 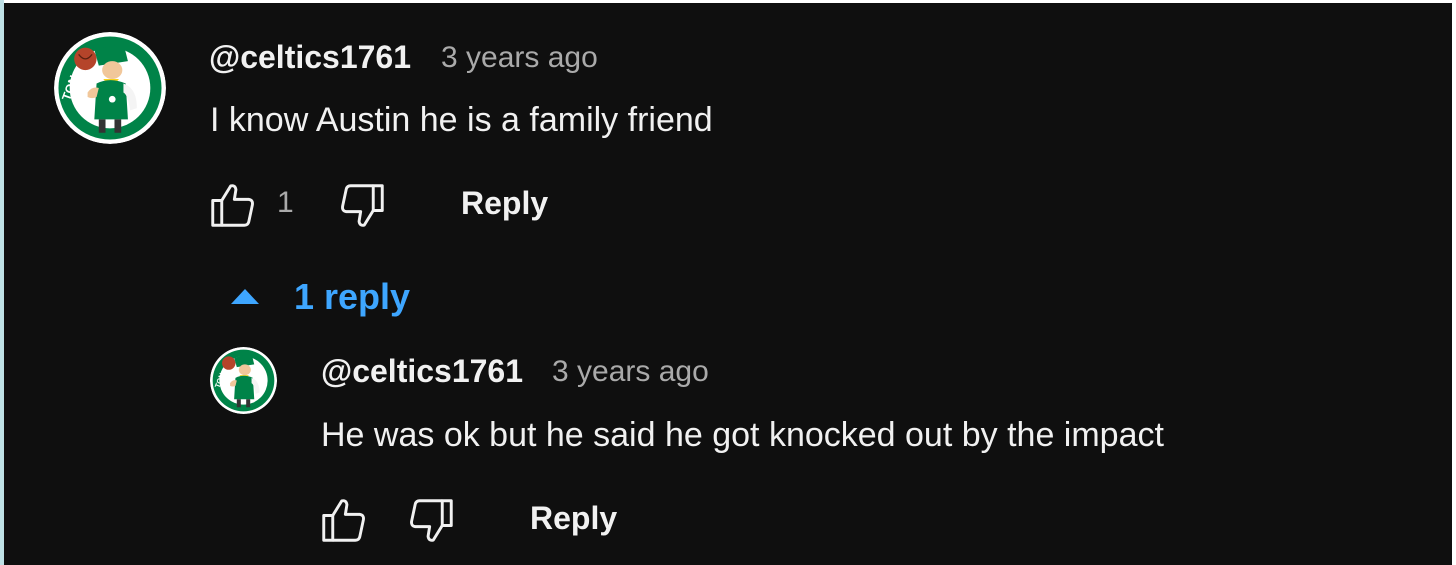 I want to click on reply-author: @celtics1761, so click(x=422, y=371).